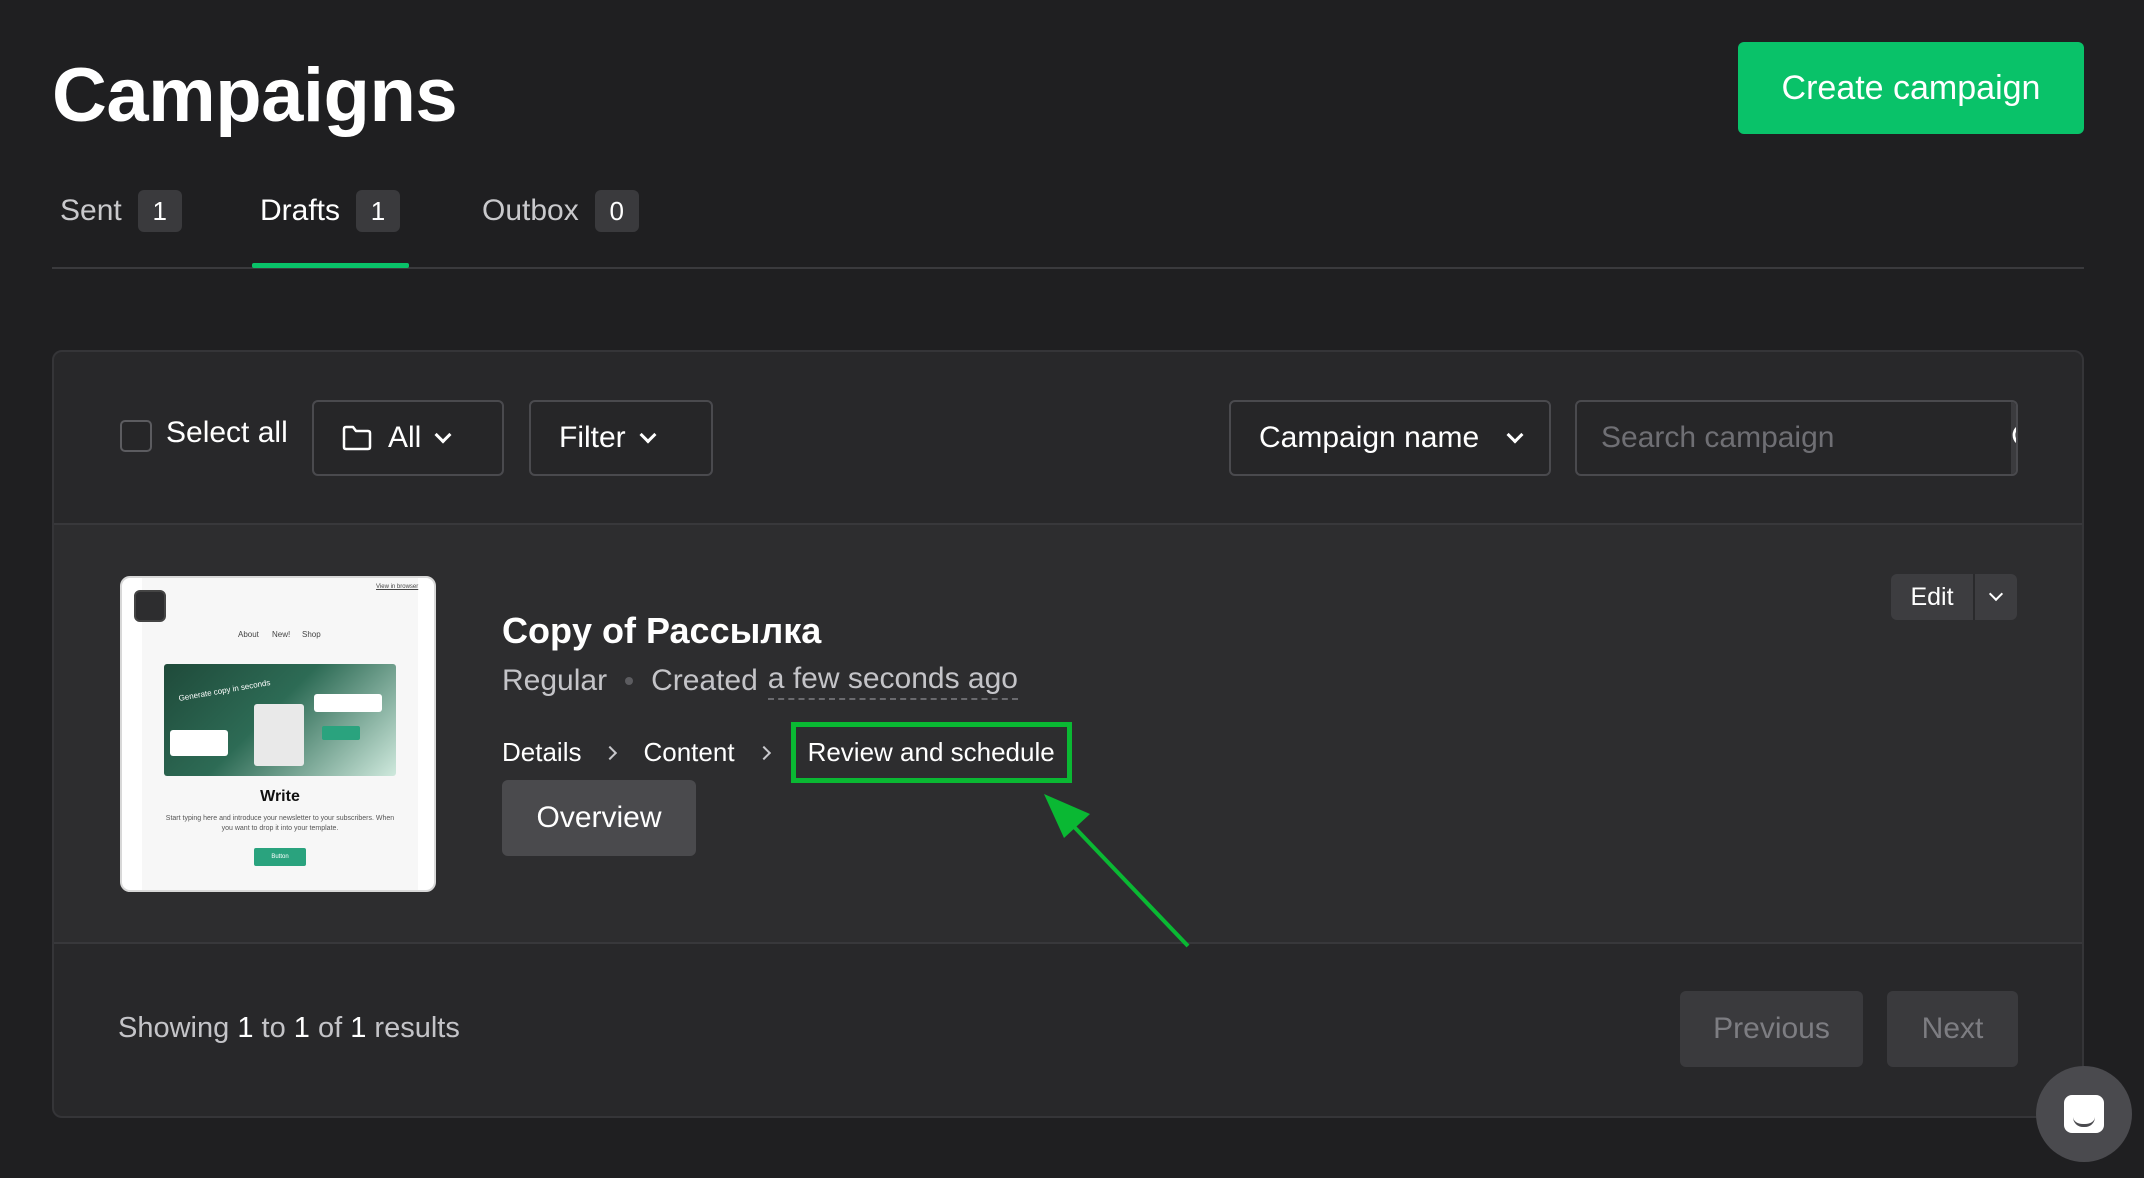  I want to click on search-input, so click(1794, 438).